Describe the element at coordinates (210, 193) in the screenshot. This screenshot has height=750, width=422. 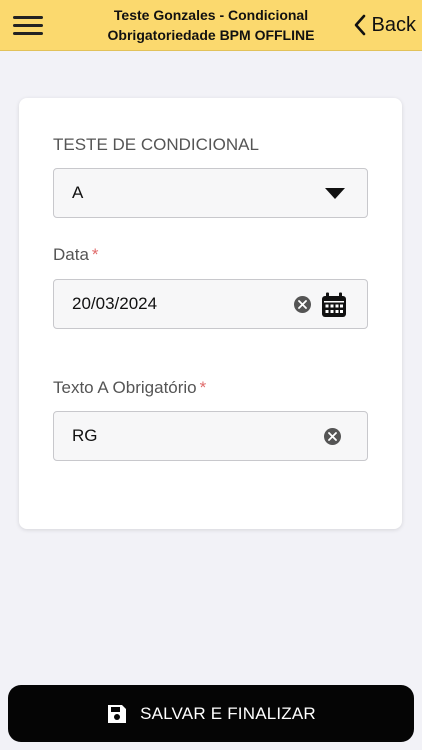
I see `condicional-select: A` at that location.